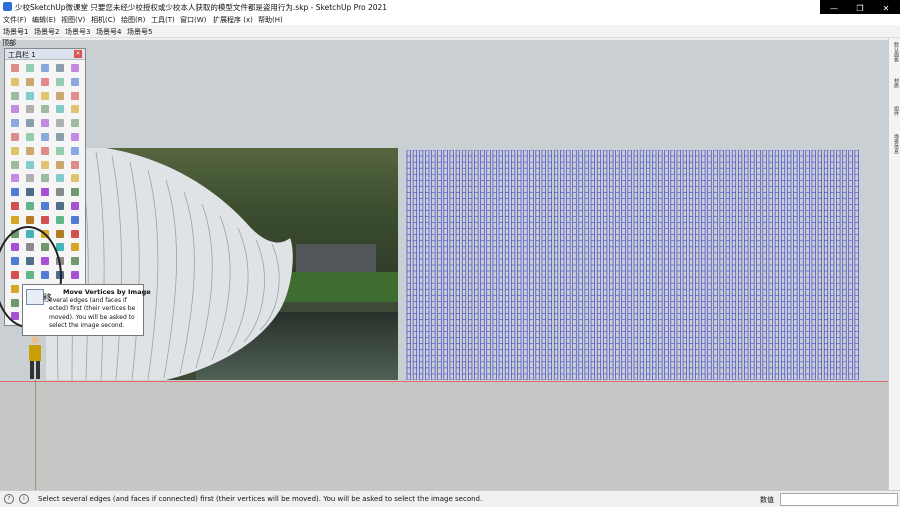  Describe the element at coordinates (895, 149) in the screenshot. I see `tray-tab-scene-info: 场景信息` at that location.